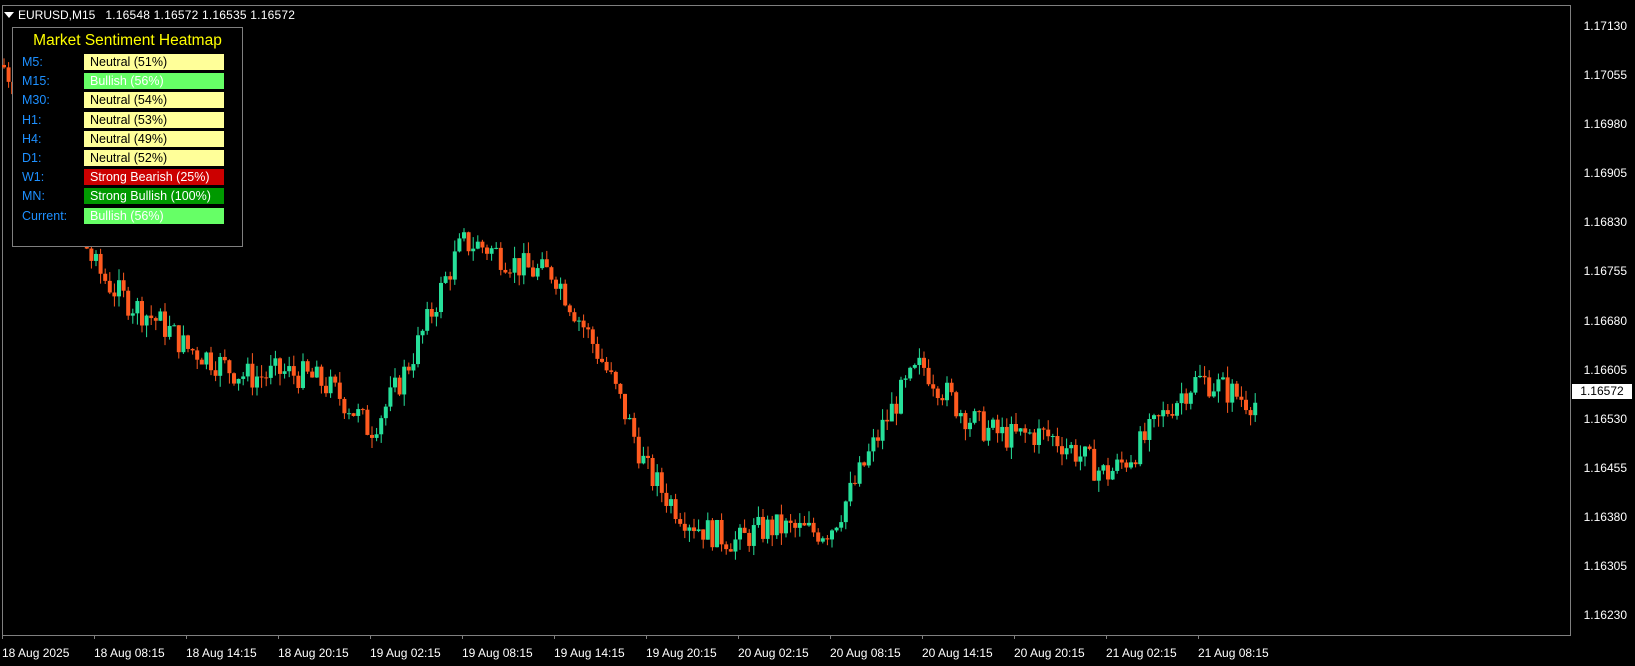 Image resolution: width=1635 pixels, height=666 pixels. What do you see at coordinates (9, 15) in the screenshot?
I see `collapse-triangle-icon` at bounding box center [9, 15].